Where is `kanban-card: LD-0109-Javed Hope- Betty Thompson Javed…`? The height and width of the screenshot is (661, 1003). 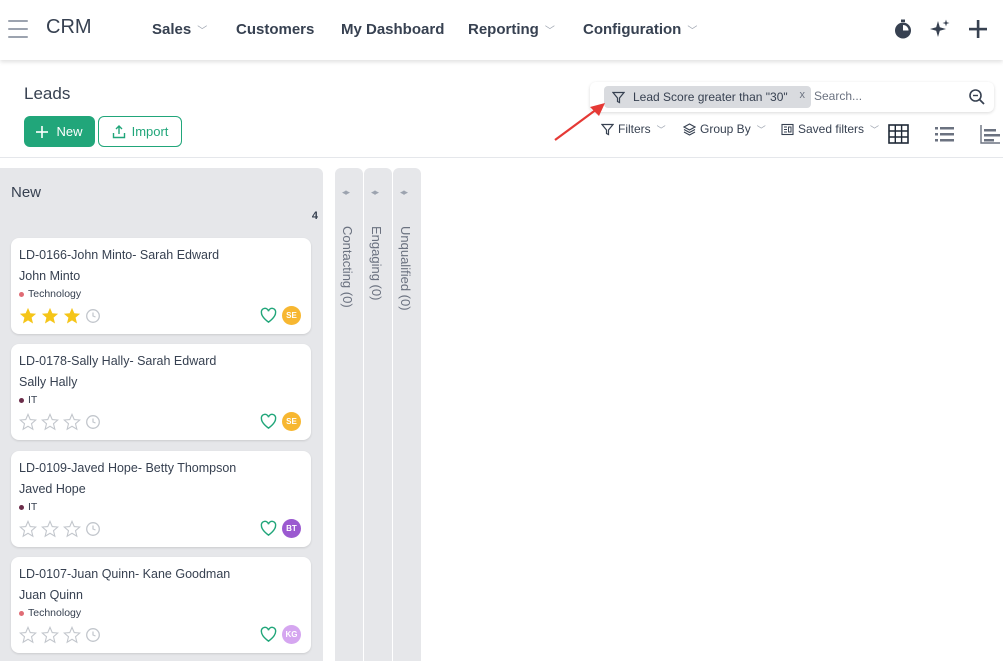
kanban-card: LD-0109-Javed Hope- Betty Thompson Javed… is located at coordinates (161, 499).